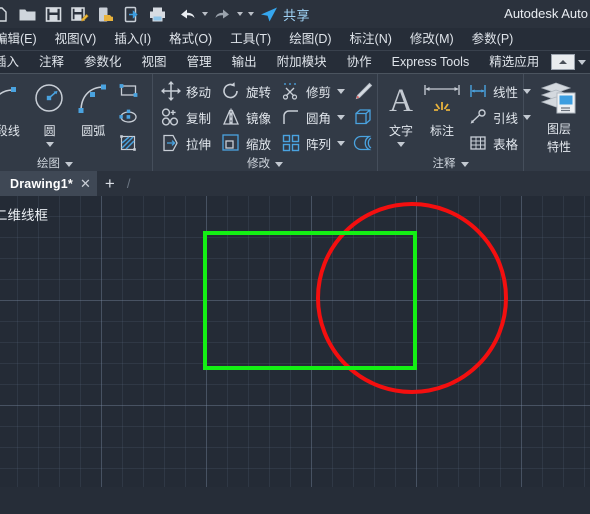 The image size is (590, 514). What do you see at coordinates (341, 91) in the screenshot?
I see `trim-dropdown-caret` at bounding box center [341, 91].